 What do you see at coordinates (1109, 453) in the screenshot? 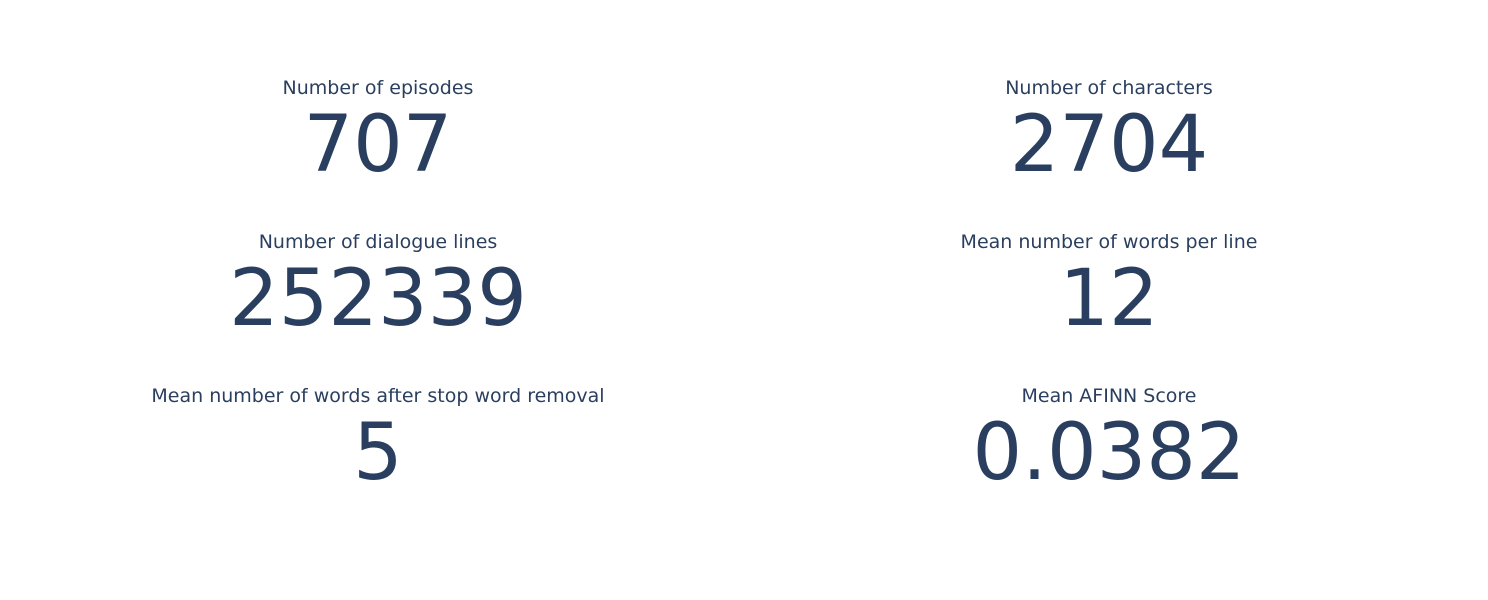
I see `indicator-value: 0.0382` at bounding box center [1109, 453].